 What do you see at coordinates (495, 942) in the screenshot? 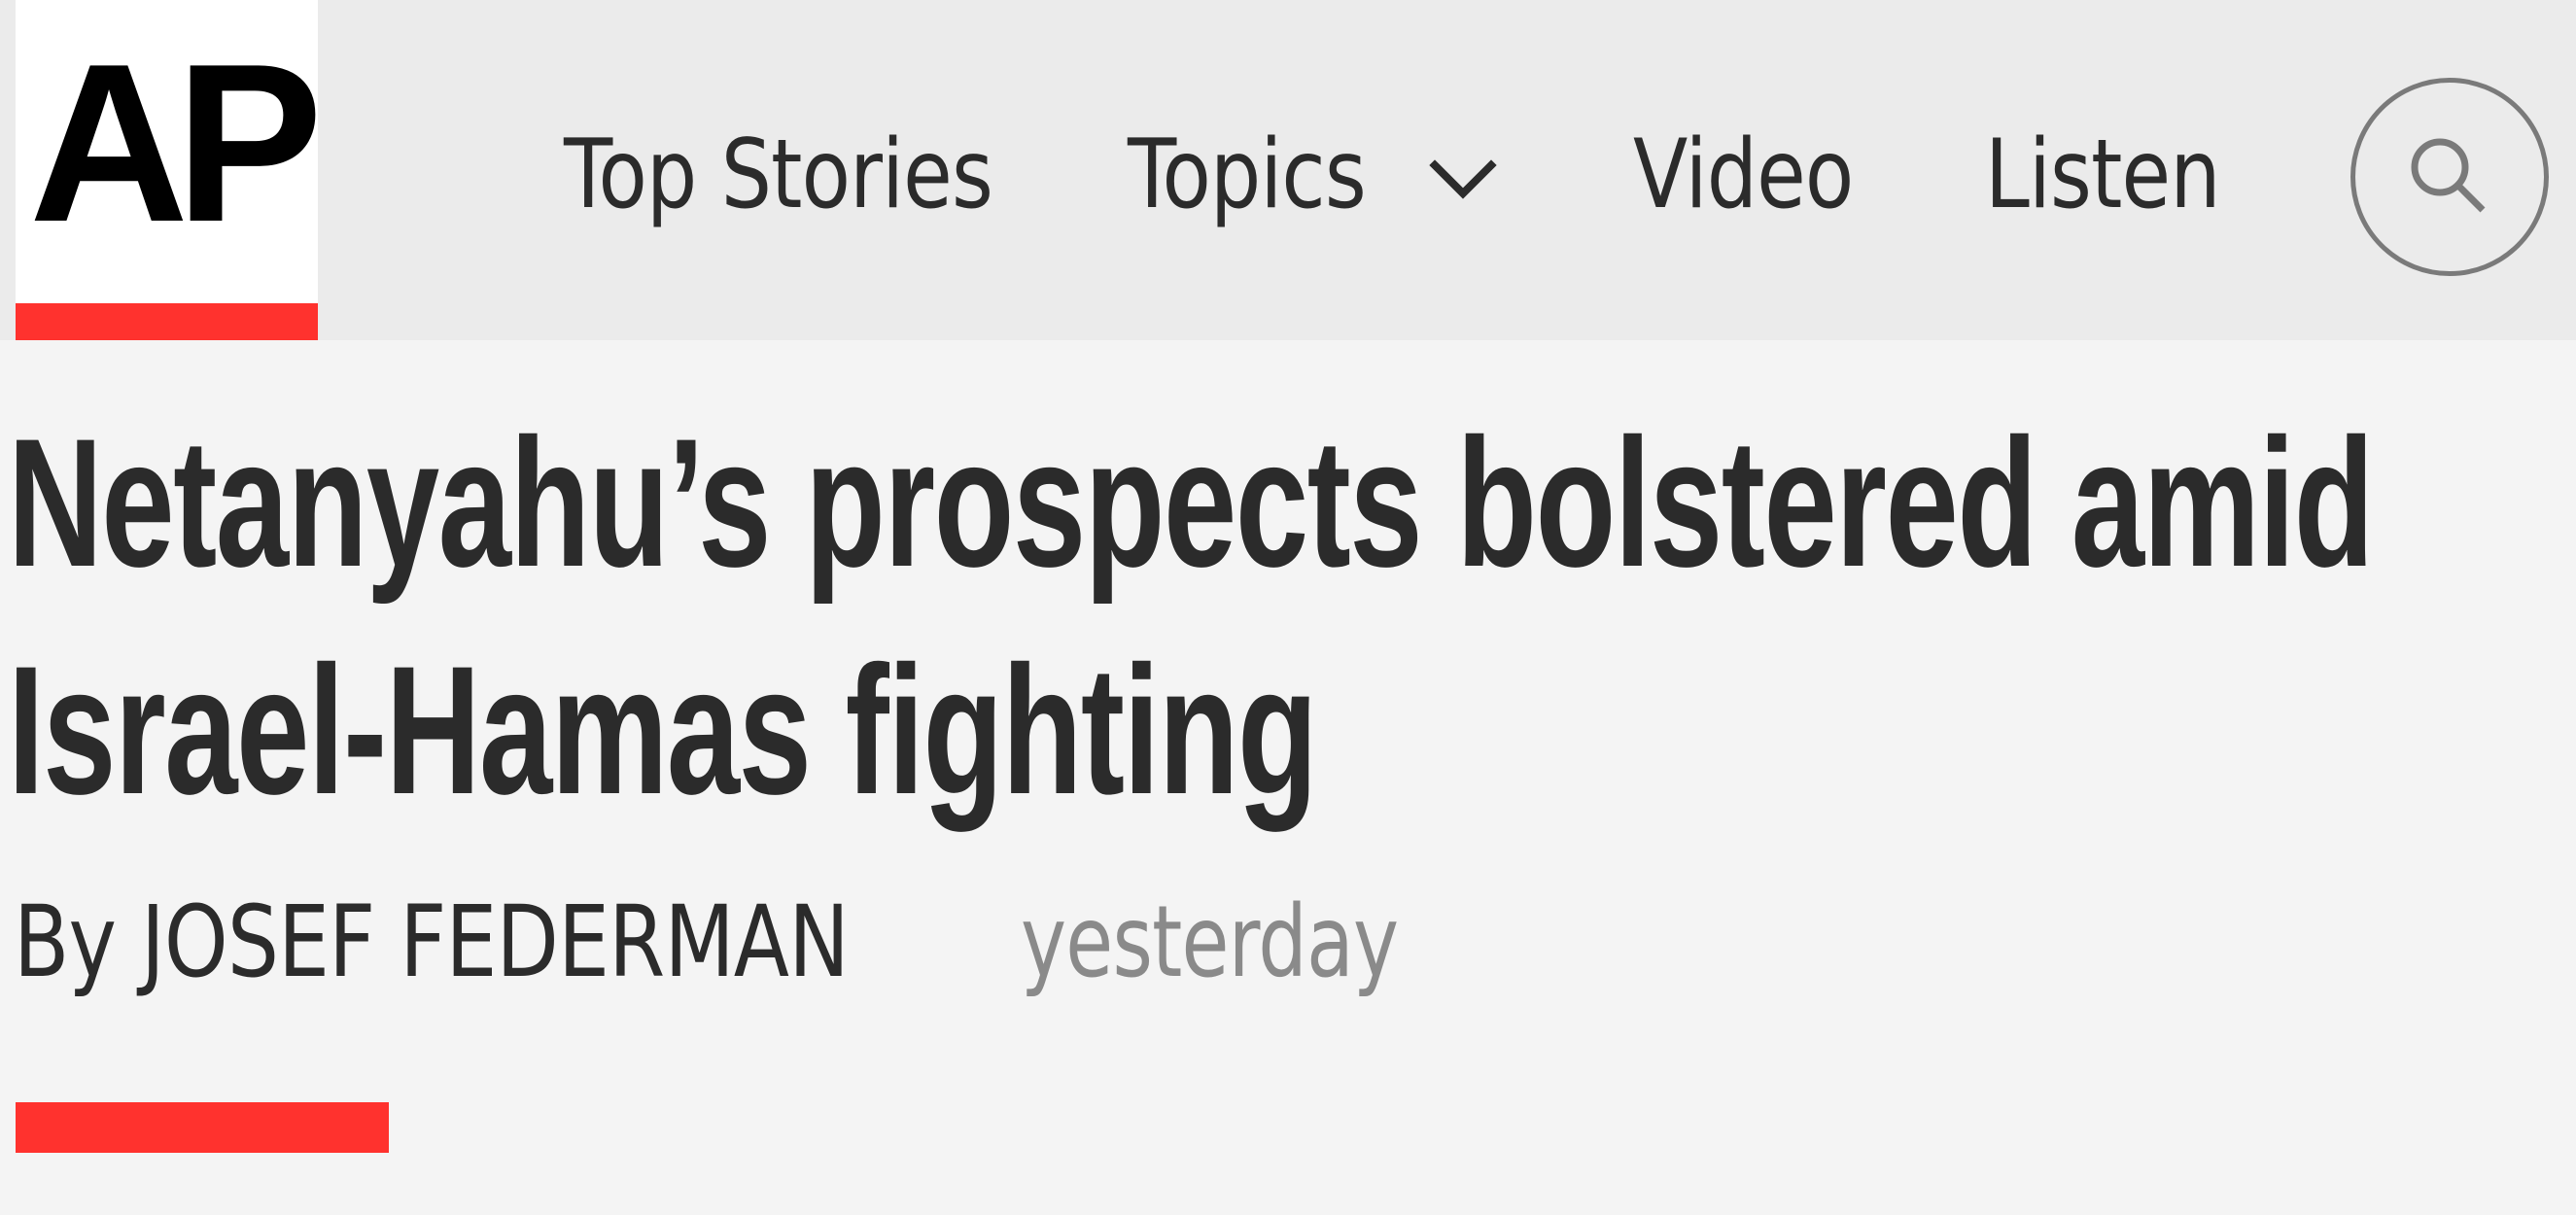
I see `author-link: JOSEF FEDERMAN` at bounding box center [495, 942].